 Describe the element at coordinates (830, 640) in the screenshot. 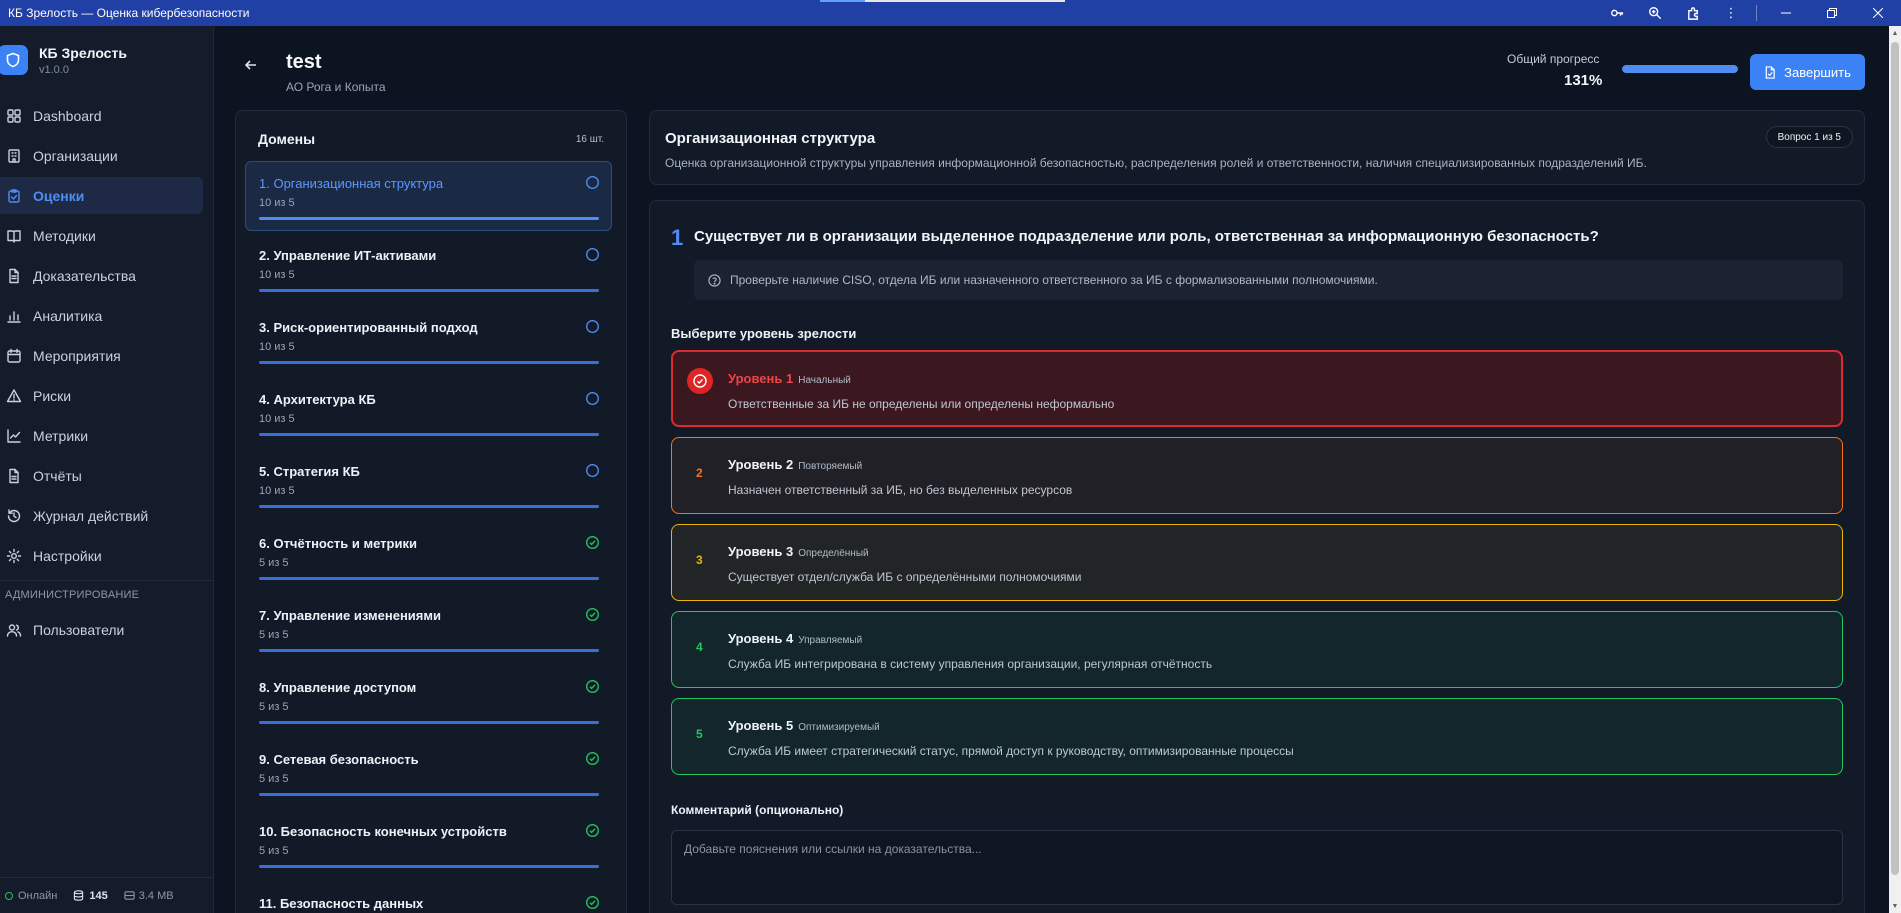

I see `level-tag: Управляемый` at that location.